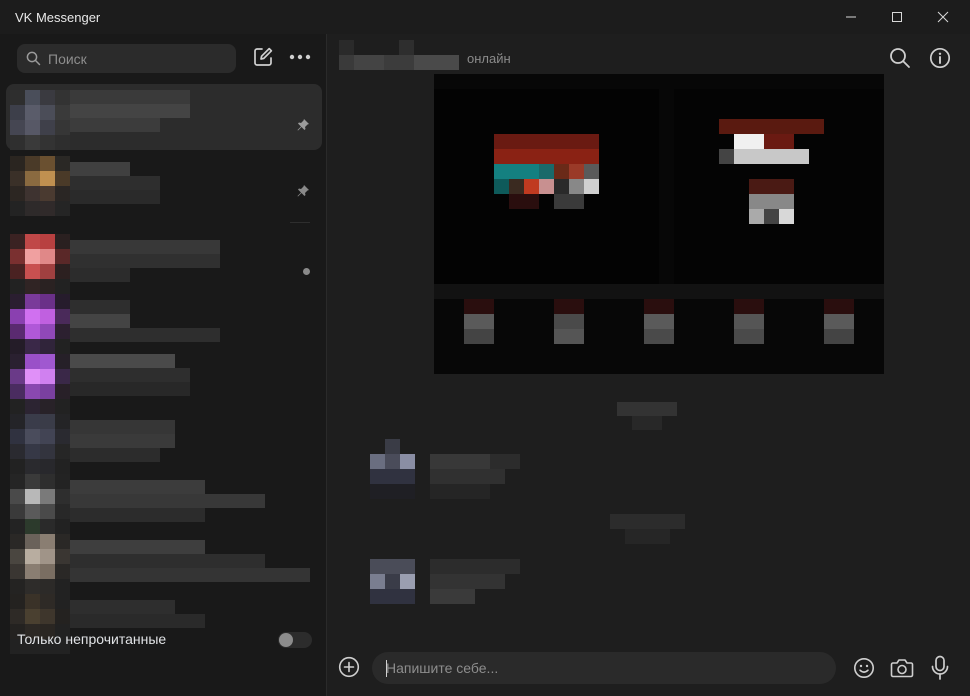  I want to click on more-button, so click(300, 57).